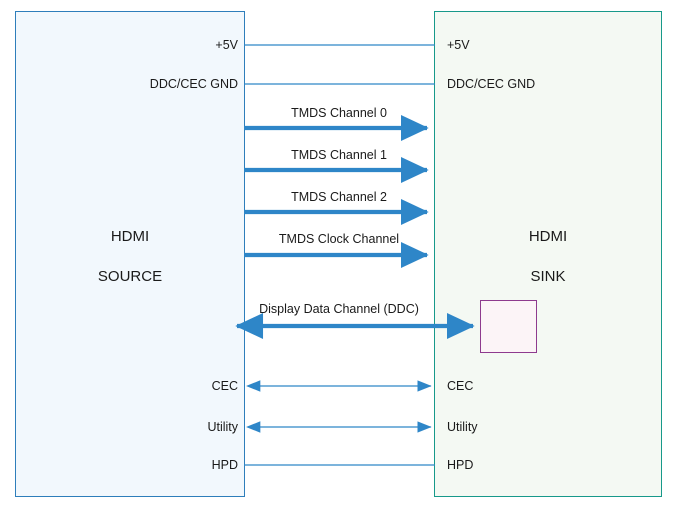 Image resolution: width=680 pixels, height=513 pixels. What do you see at coordinates (224, 386) in the screenshot?
I see `source-port-label-cec: CEC` at bounding box center [224, 386].